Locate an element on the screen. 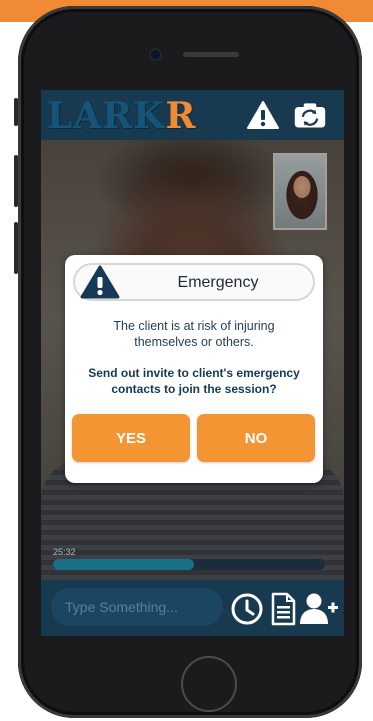 This screenshot has height=721, width=373. notes-icon is located at coordinates (283, 609).